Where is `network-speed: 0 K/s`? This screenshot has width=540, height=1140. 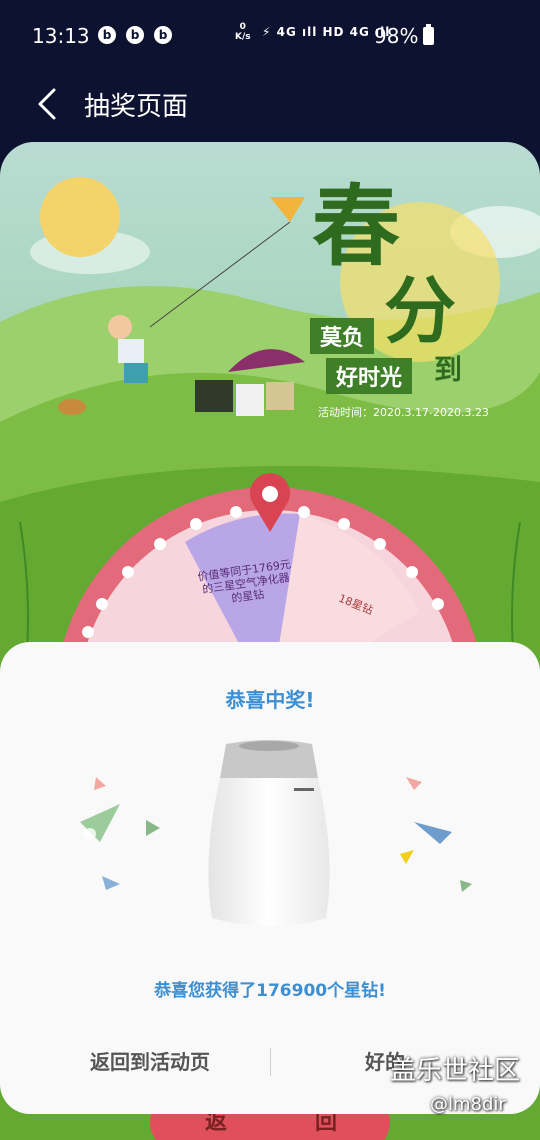 network-speed: 0 K/s is located at coordinates (243, 32).